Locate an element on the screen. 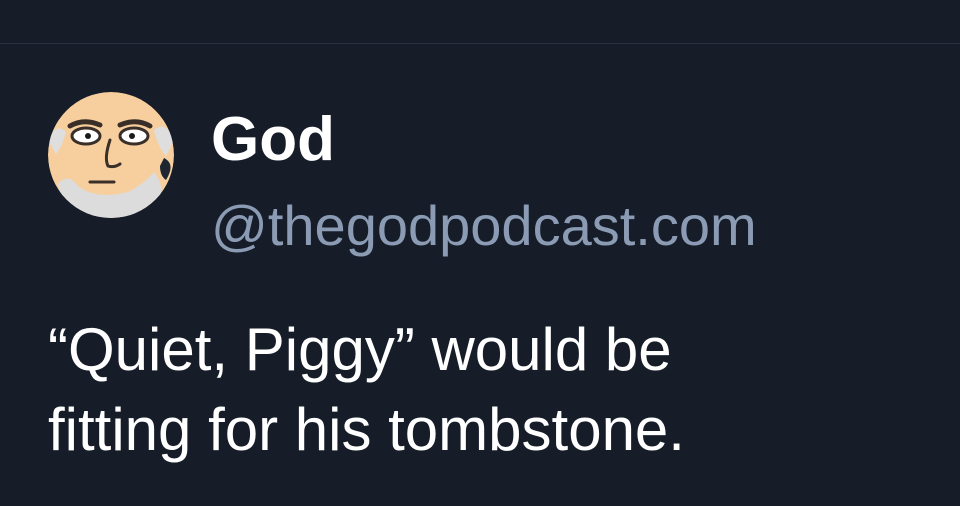 Image resolution: width=960 pixels, height=506 pixels. post-text-line: “Quiet, Piggy” would be is located at coordinates (360, 349).